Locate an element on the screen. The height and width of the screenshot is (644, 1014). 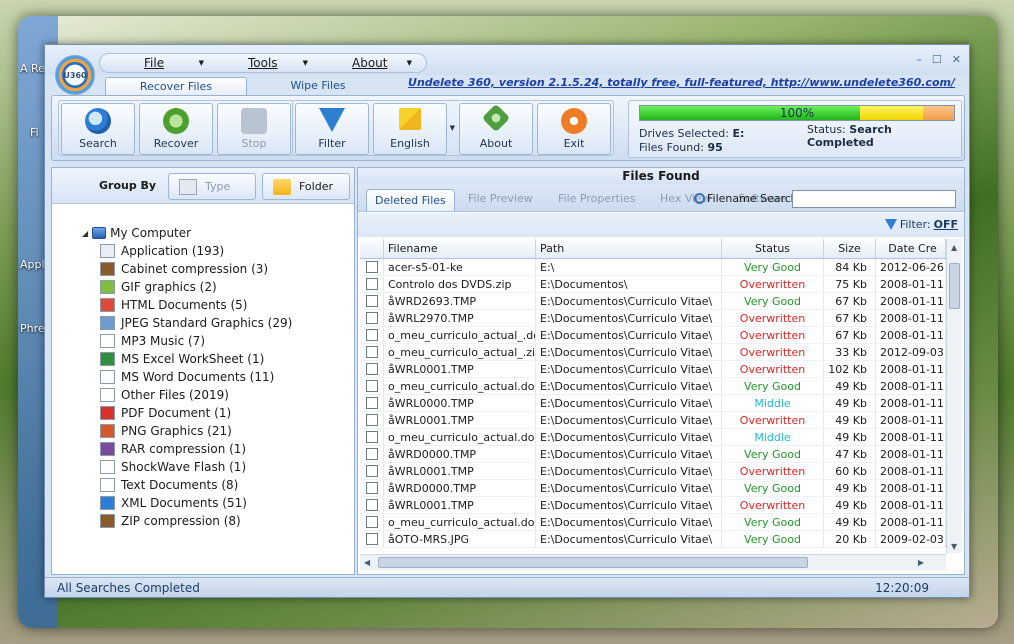
tab-recover-files: Recover Files is located at coordinates (176, 86).